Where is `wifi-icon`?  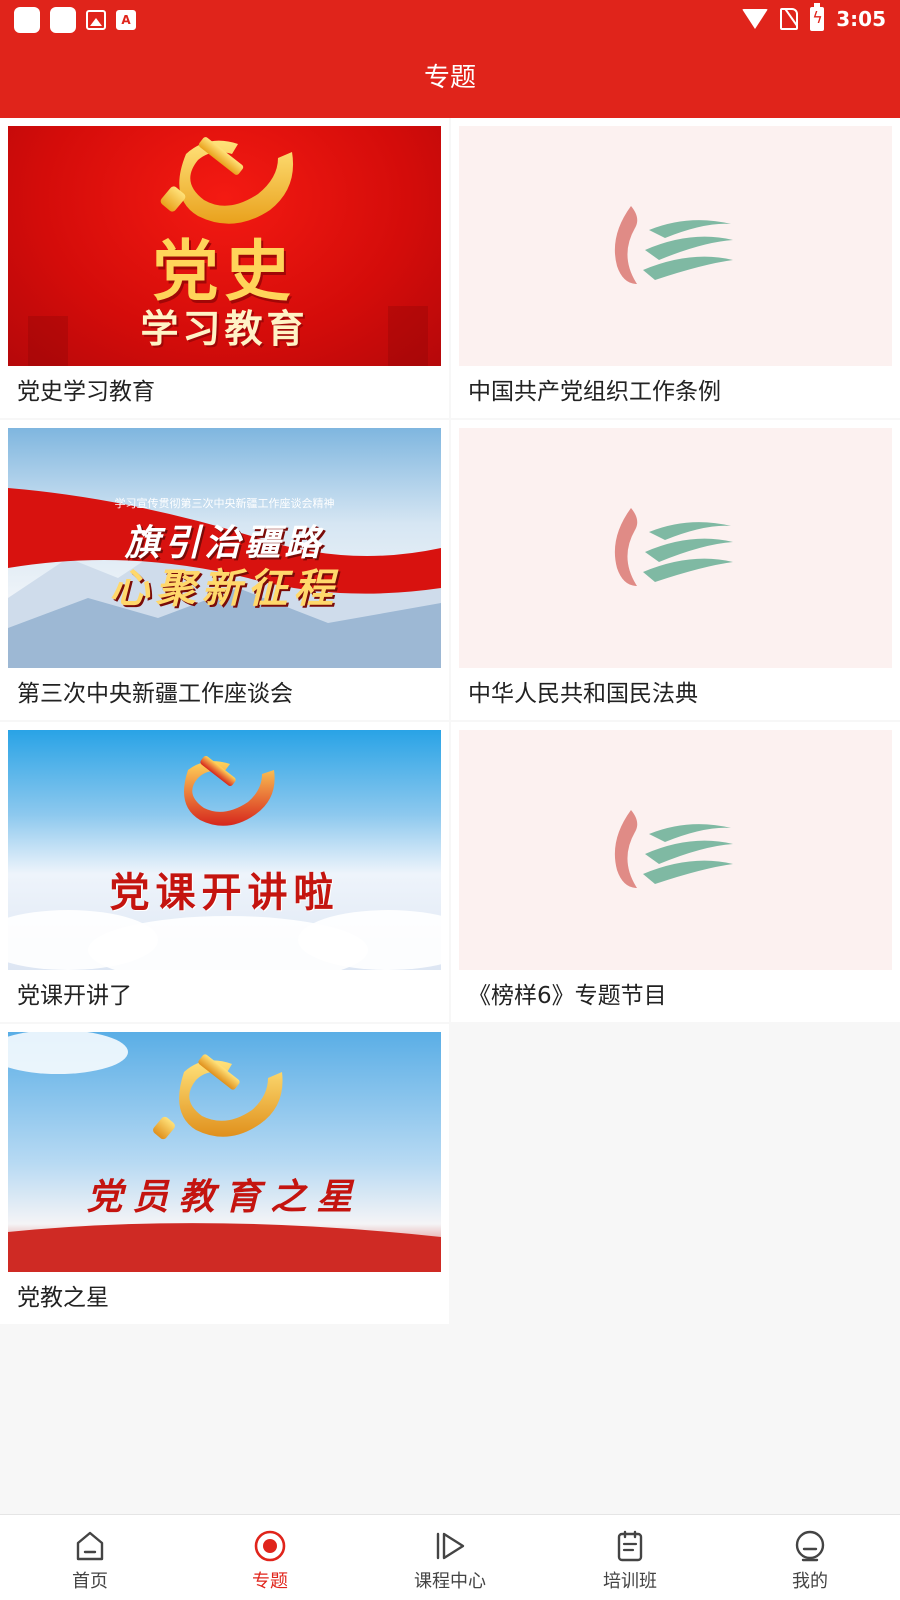
wifi-icon is located at coordinates (755, 19).